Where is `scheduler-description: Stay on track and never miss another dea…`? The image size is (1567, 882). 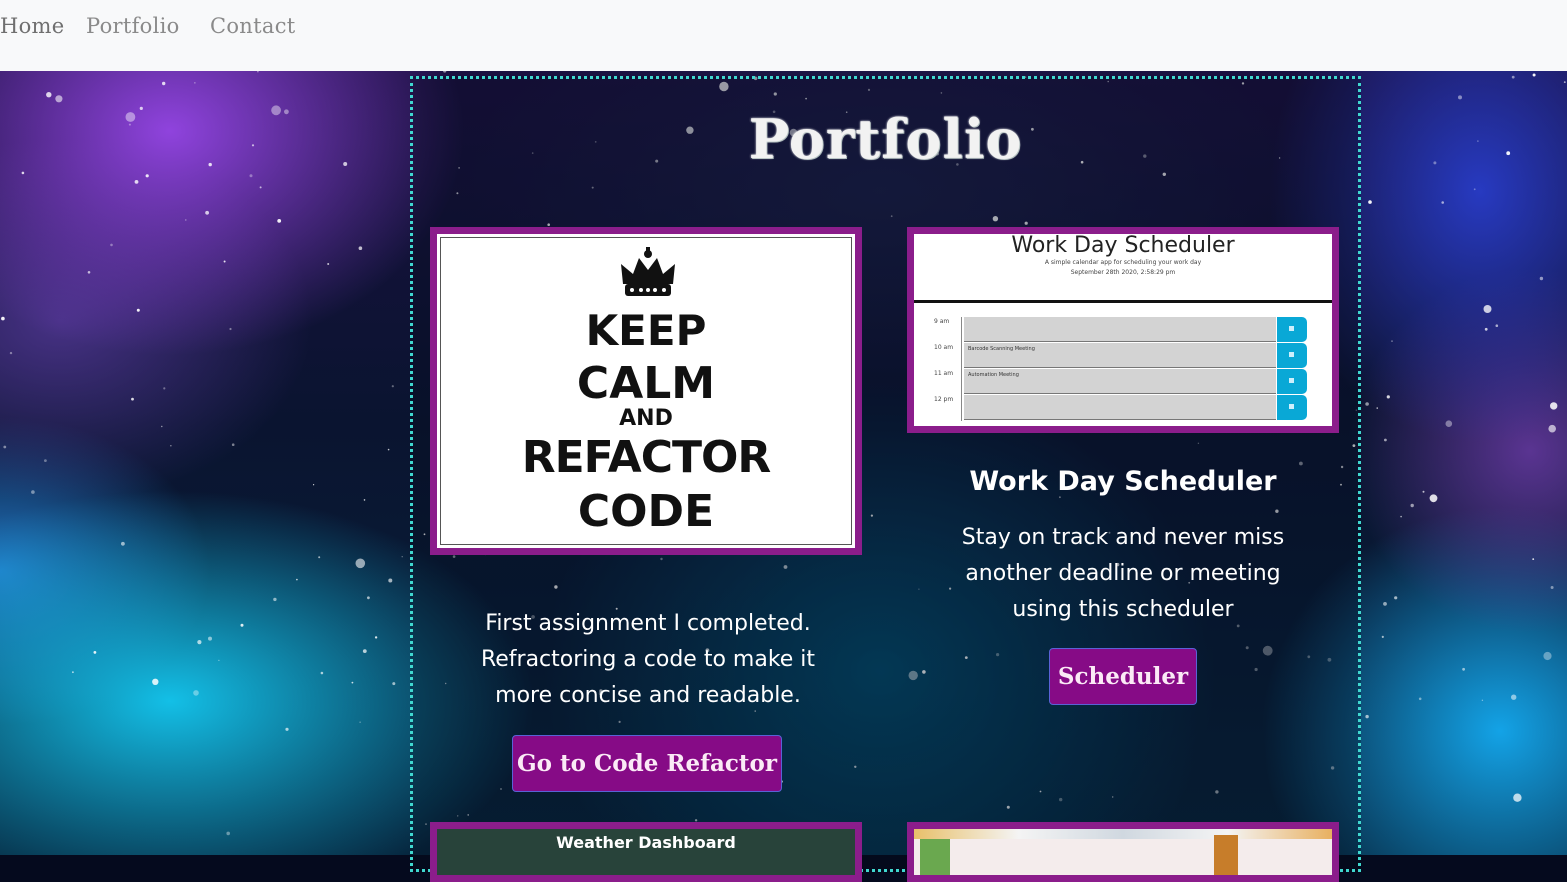 scheduler-description: Stay on track and never miss another dea… is located at coordinates (1123, 573).